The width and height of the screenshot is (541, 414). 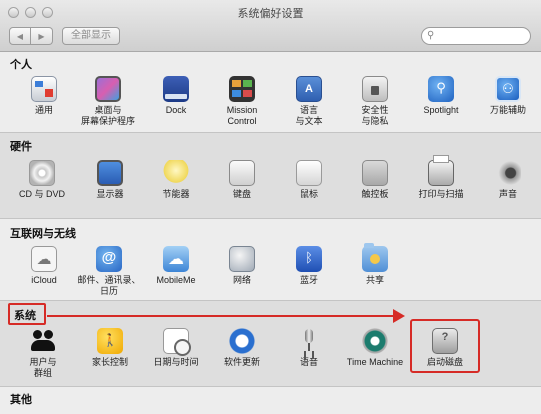 I want to click on pane-label: 语言 与文本, so click(x=309, y=115).